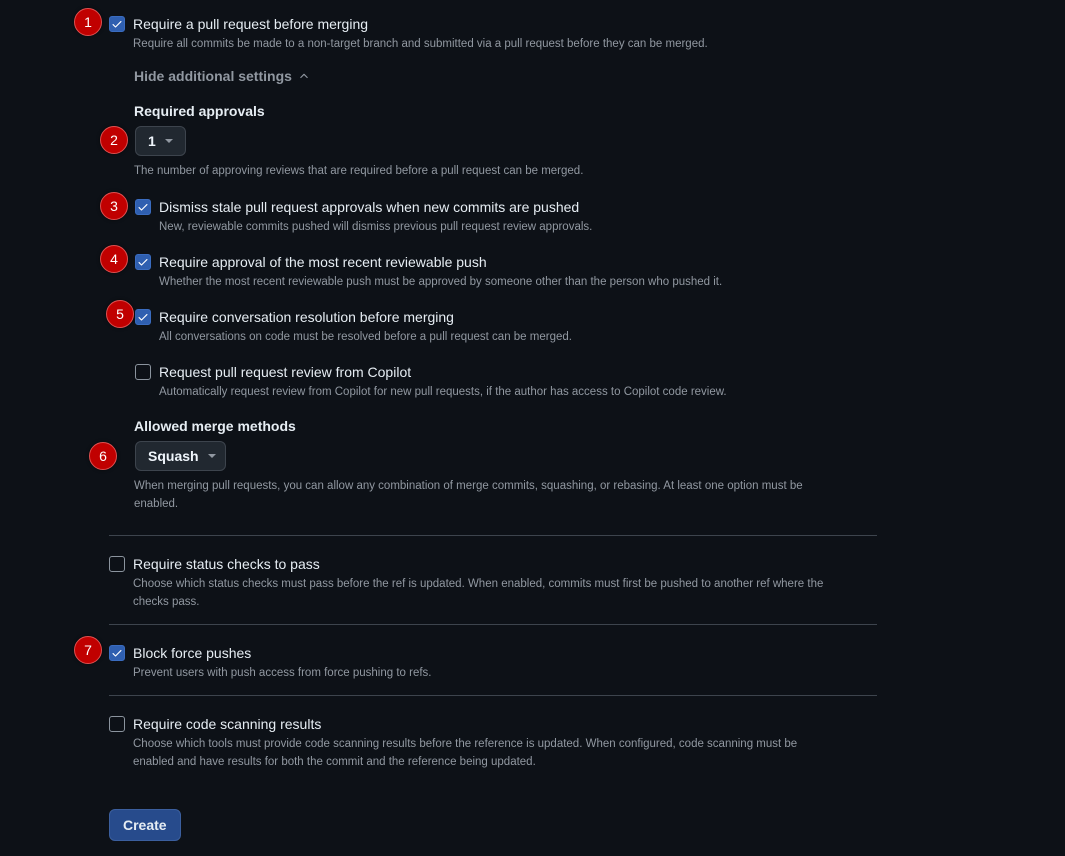  Describe the element at coordinates (88, 22) in the screenshot. I see `annotation-badge: 1` at that location.